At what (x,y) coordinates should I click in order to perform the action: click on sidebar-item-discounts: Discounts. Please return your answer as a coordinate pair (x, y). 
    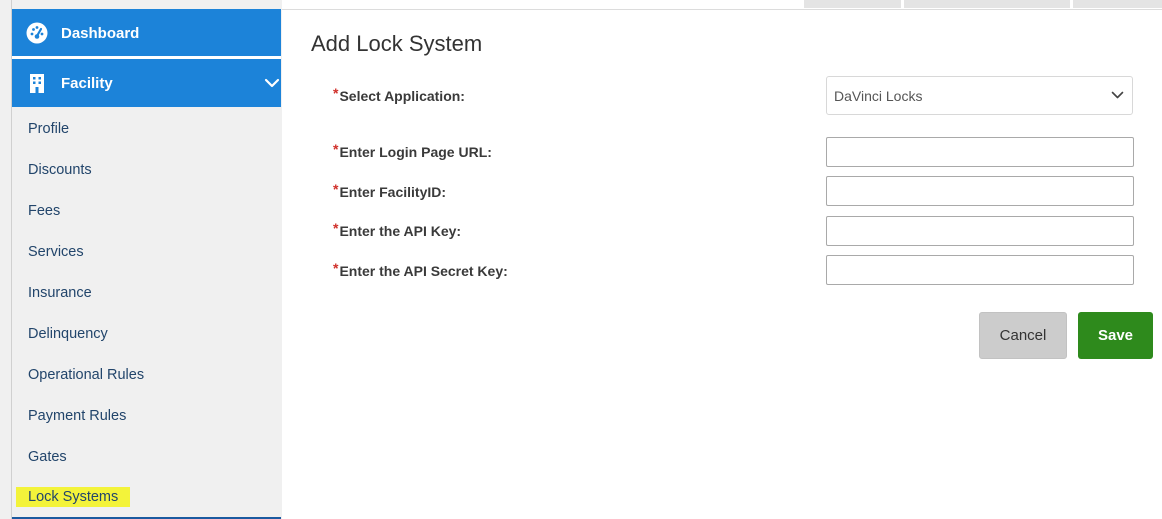
    Looking at the image, I should click on (60, 170).